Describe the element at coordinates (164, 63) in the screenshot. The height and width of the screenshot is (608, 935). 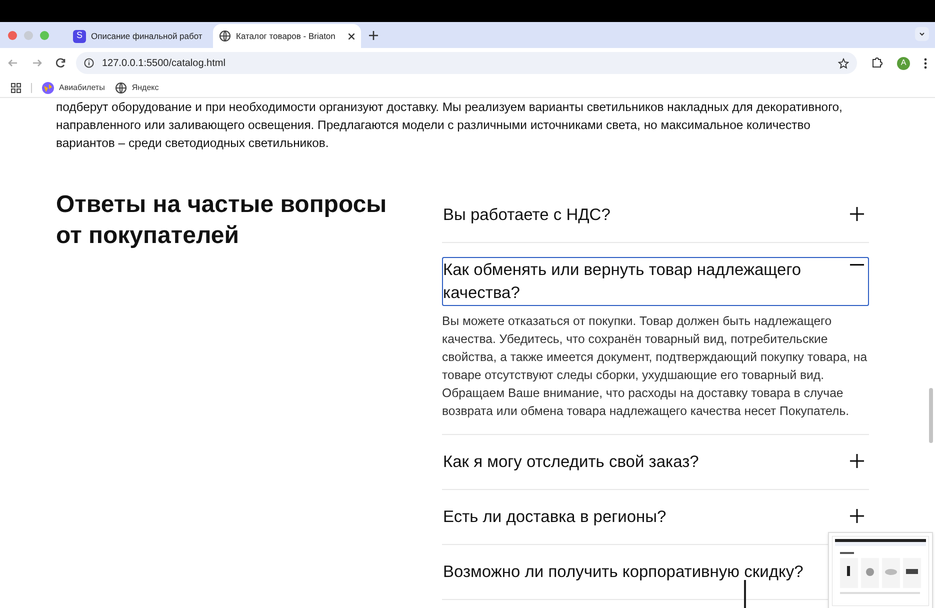
I see `url-text: 127.0.0.1:5500/catalog.html` at that location.